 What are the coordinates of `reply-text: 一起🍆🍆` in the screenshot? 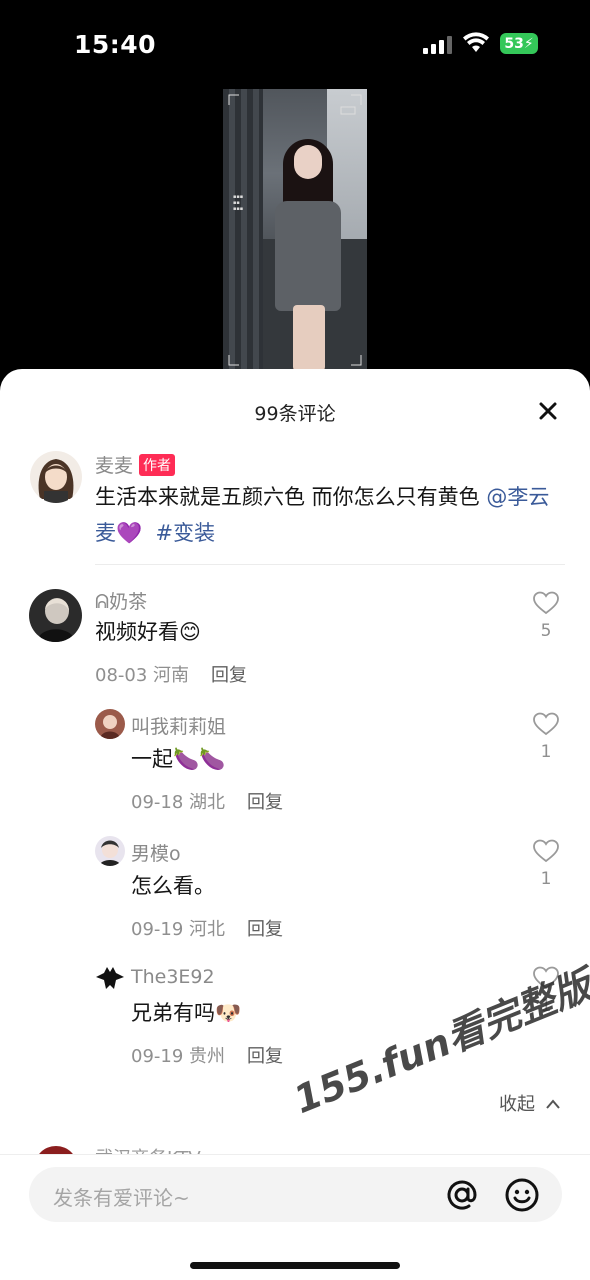 It's located at (178, 759).